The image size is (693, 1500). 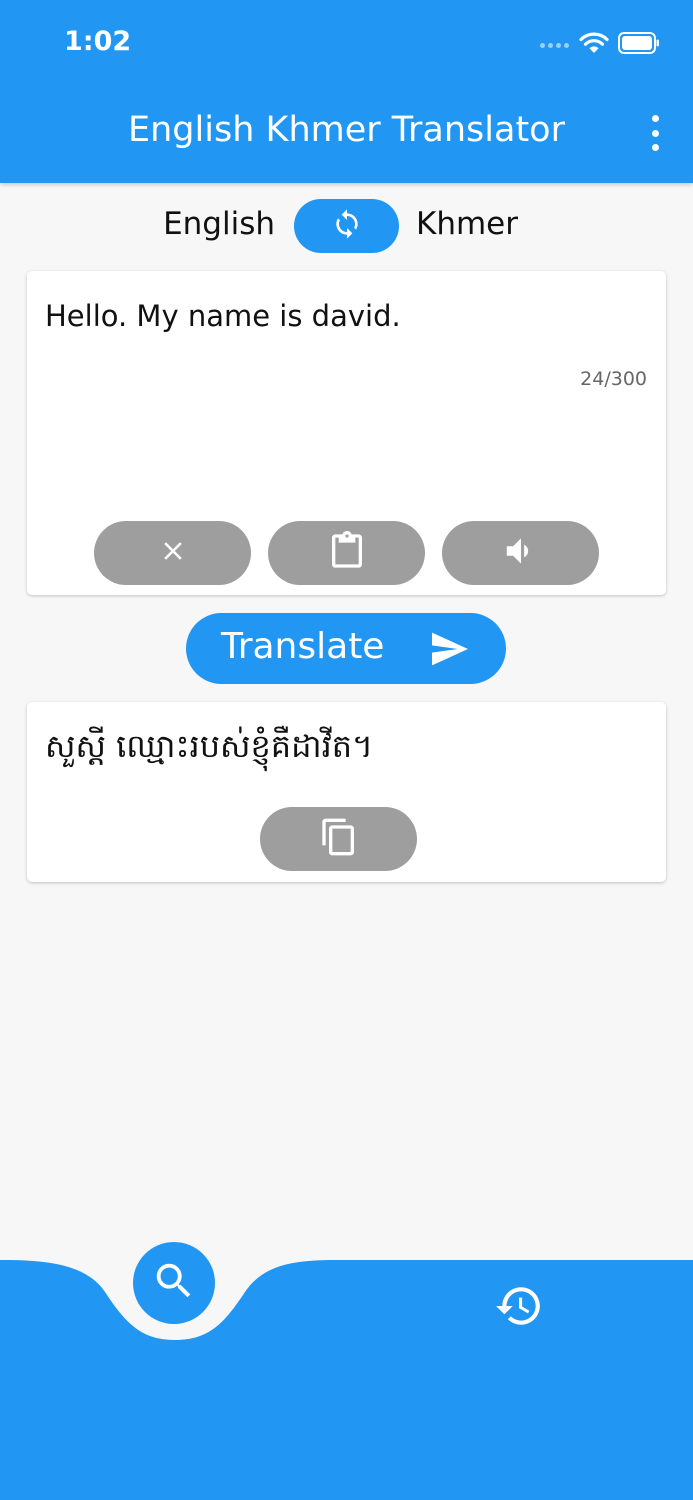 I want to click on battery-icon, so click(x=639, y=45).